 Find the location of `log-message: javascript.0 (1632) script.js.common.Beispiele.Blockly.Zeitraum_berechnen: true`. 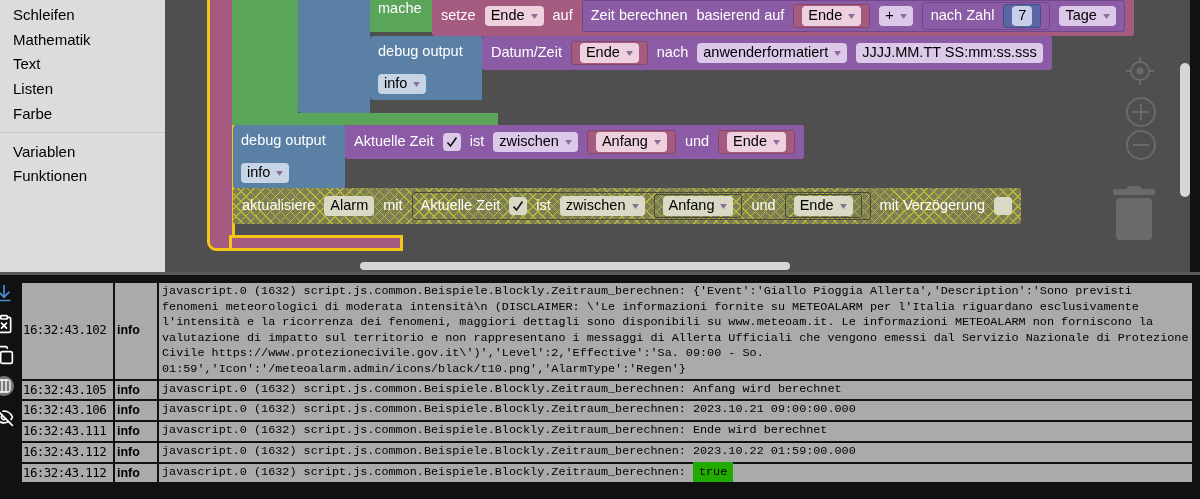

log-message: javascript.0 (1632) script.js.common.Beispiele.Blockly.Zeitraum_berechnen: true is located at coordinates (675, 473).